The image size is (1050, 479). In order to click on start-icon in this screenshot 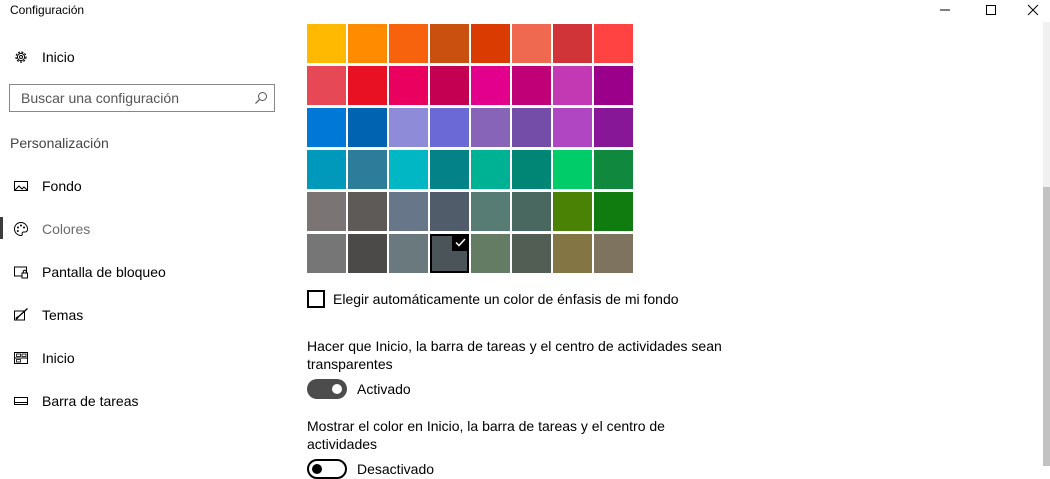, I will do `click(21, 358)`.